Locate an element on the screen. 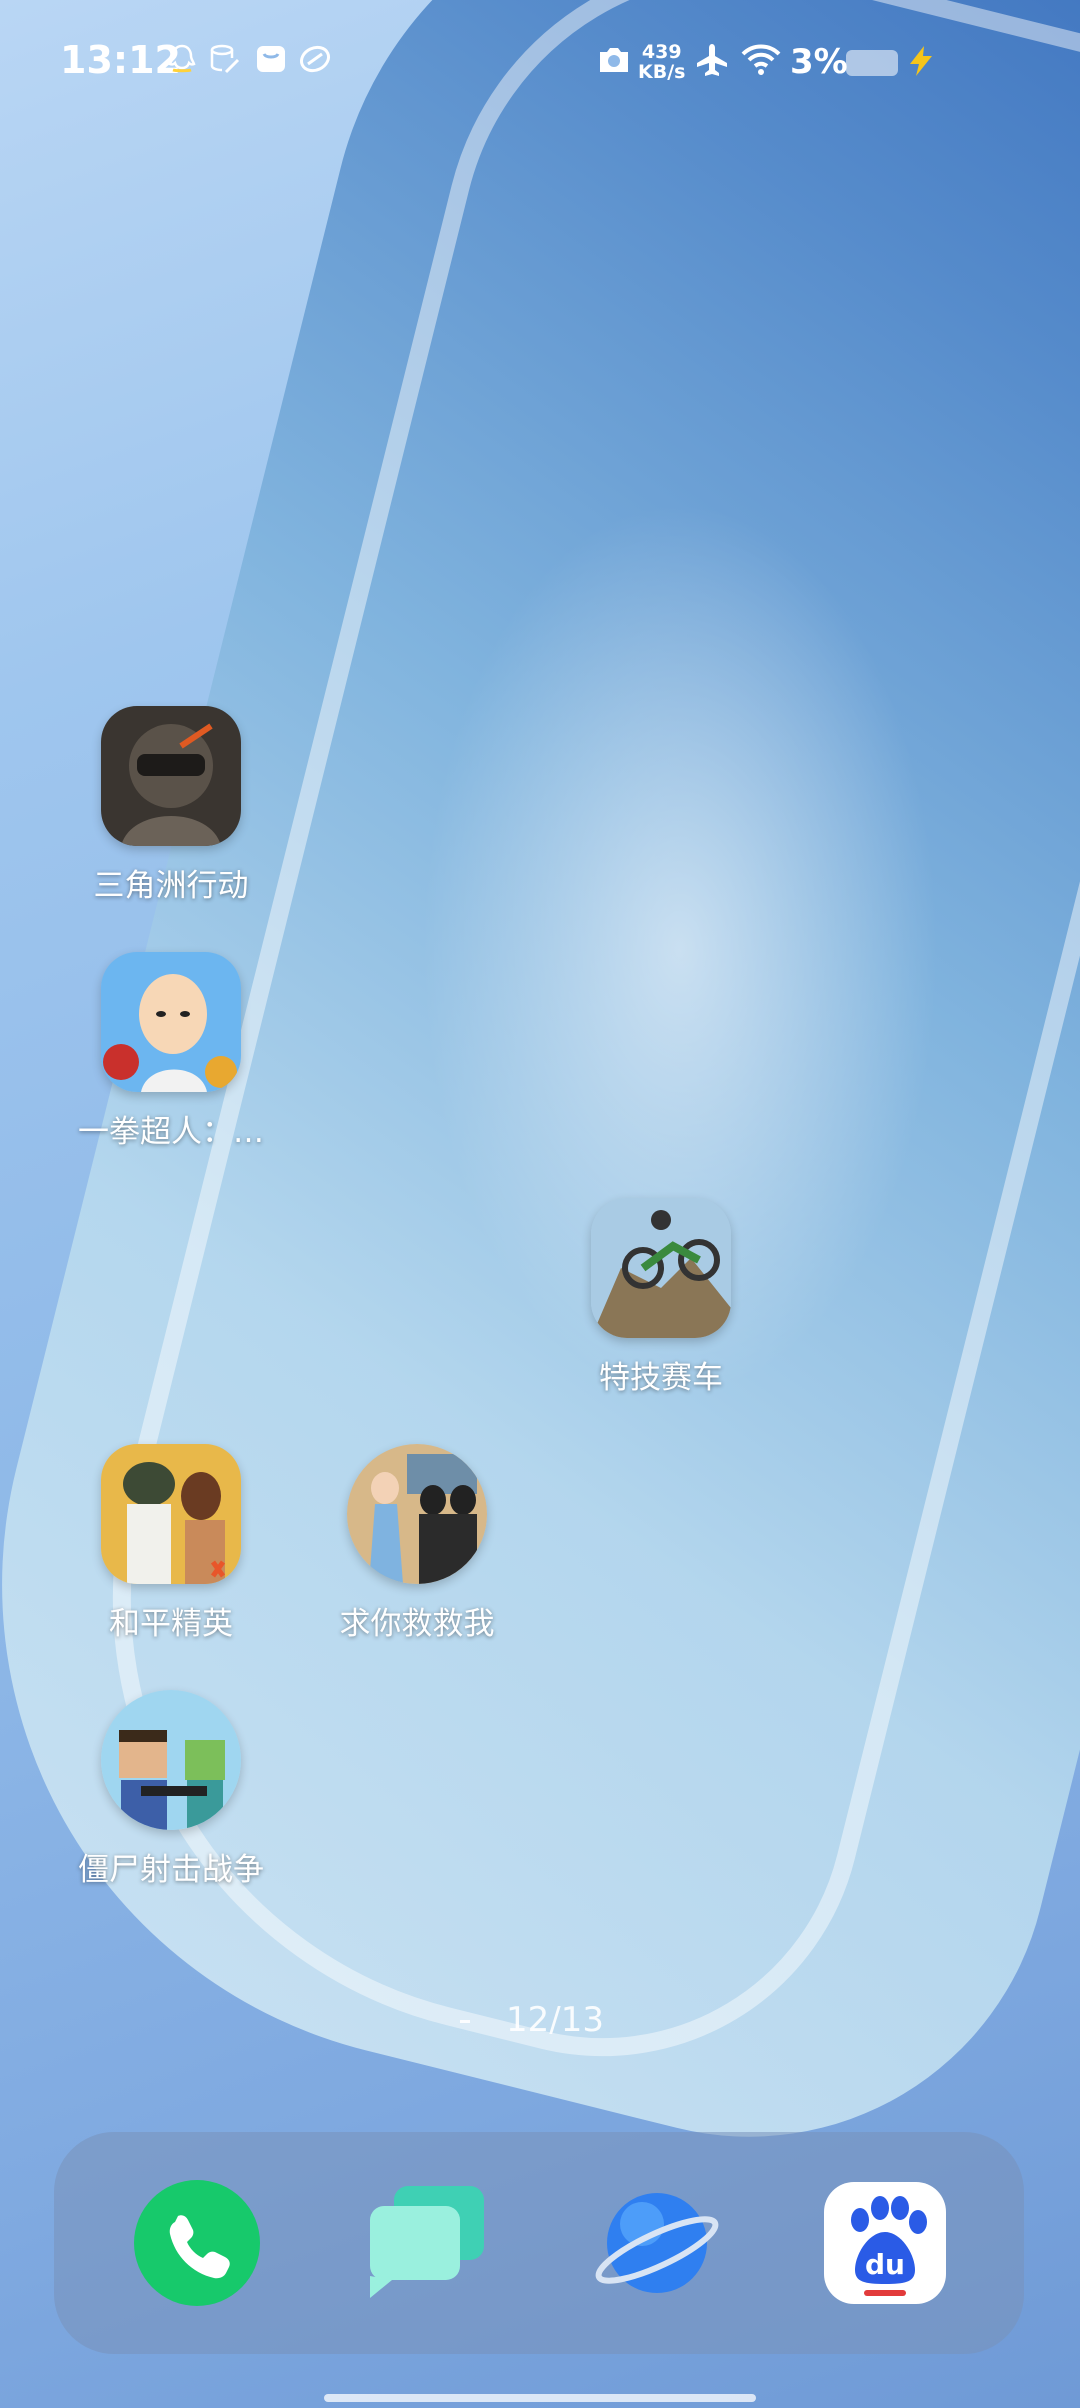 Image resolution: width=1080 pixels, height=2408 pixels. status-time: 13:12 is located at coordinates (120, 60).